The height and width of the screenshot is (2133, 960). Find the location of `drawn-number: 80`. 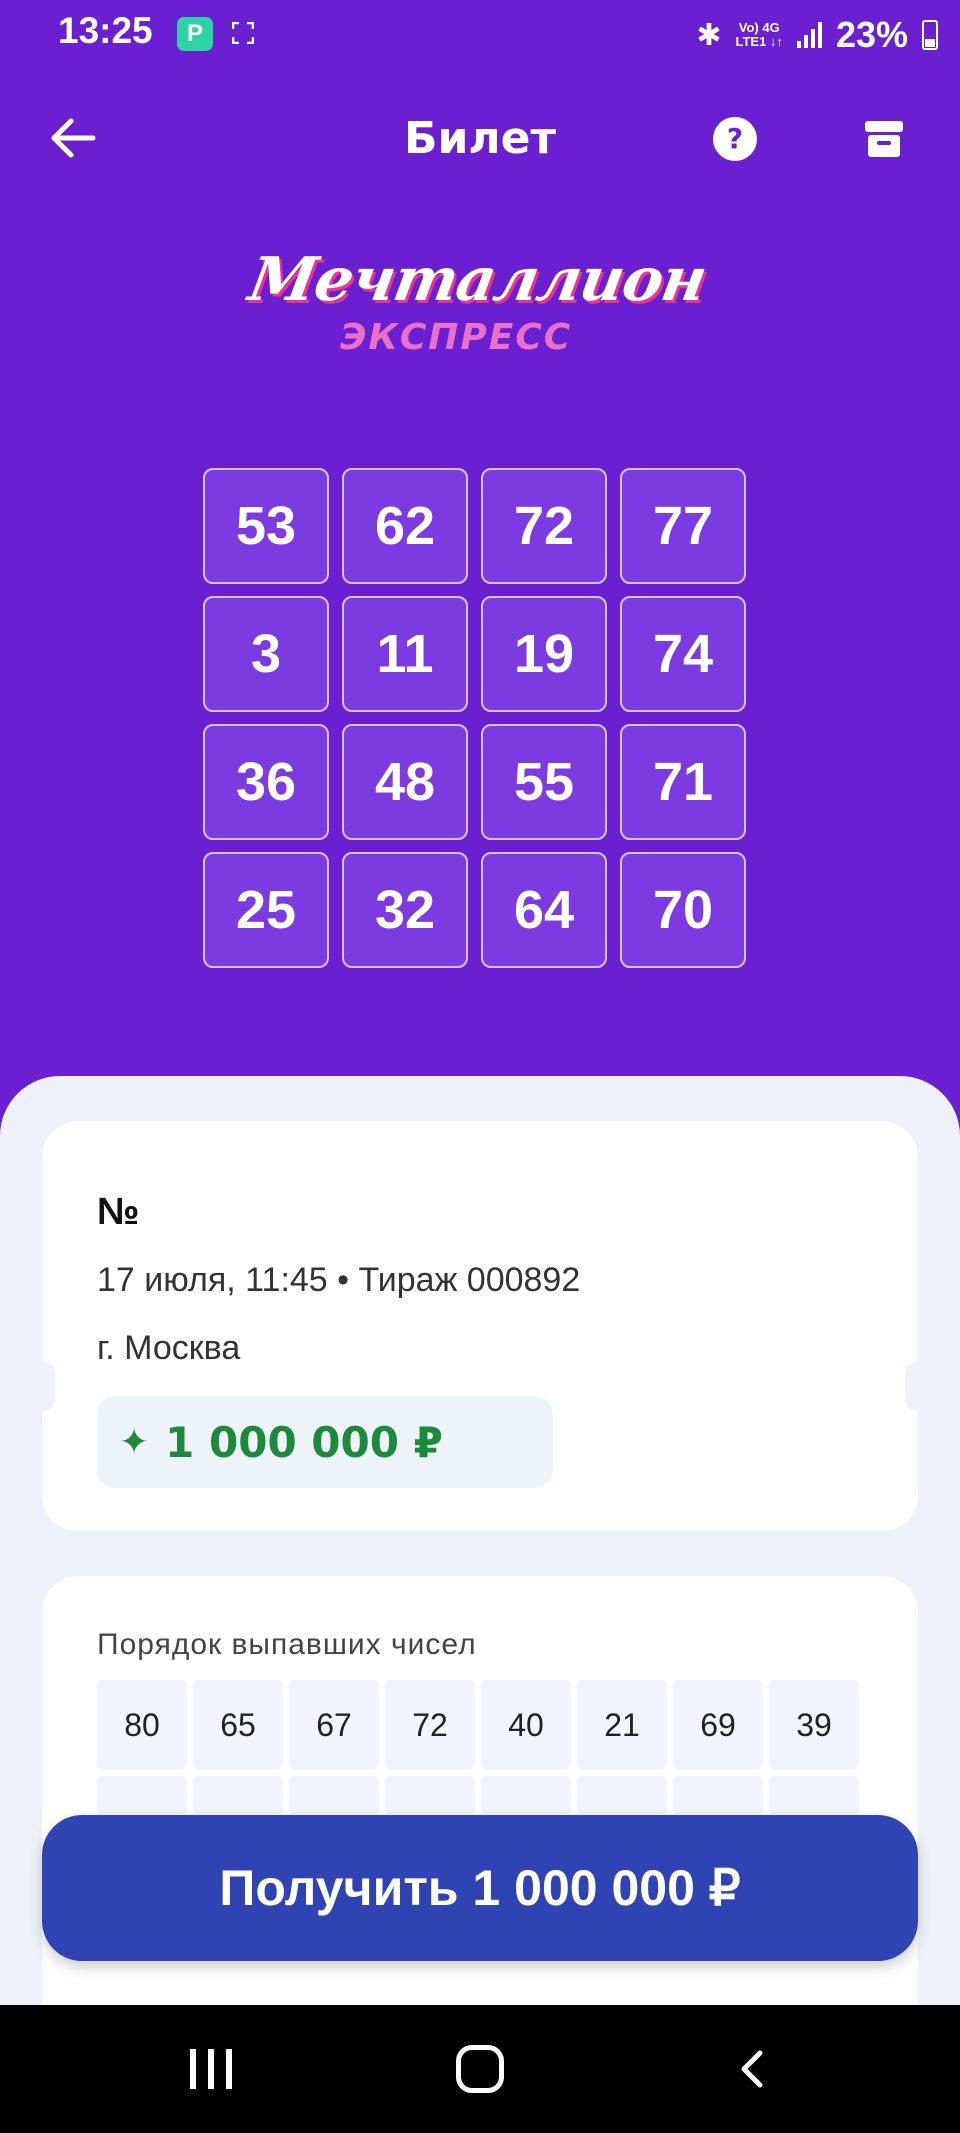

drawn-number: 80 is located at coordinates (142, 1725).